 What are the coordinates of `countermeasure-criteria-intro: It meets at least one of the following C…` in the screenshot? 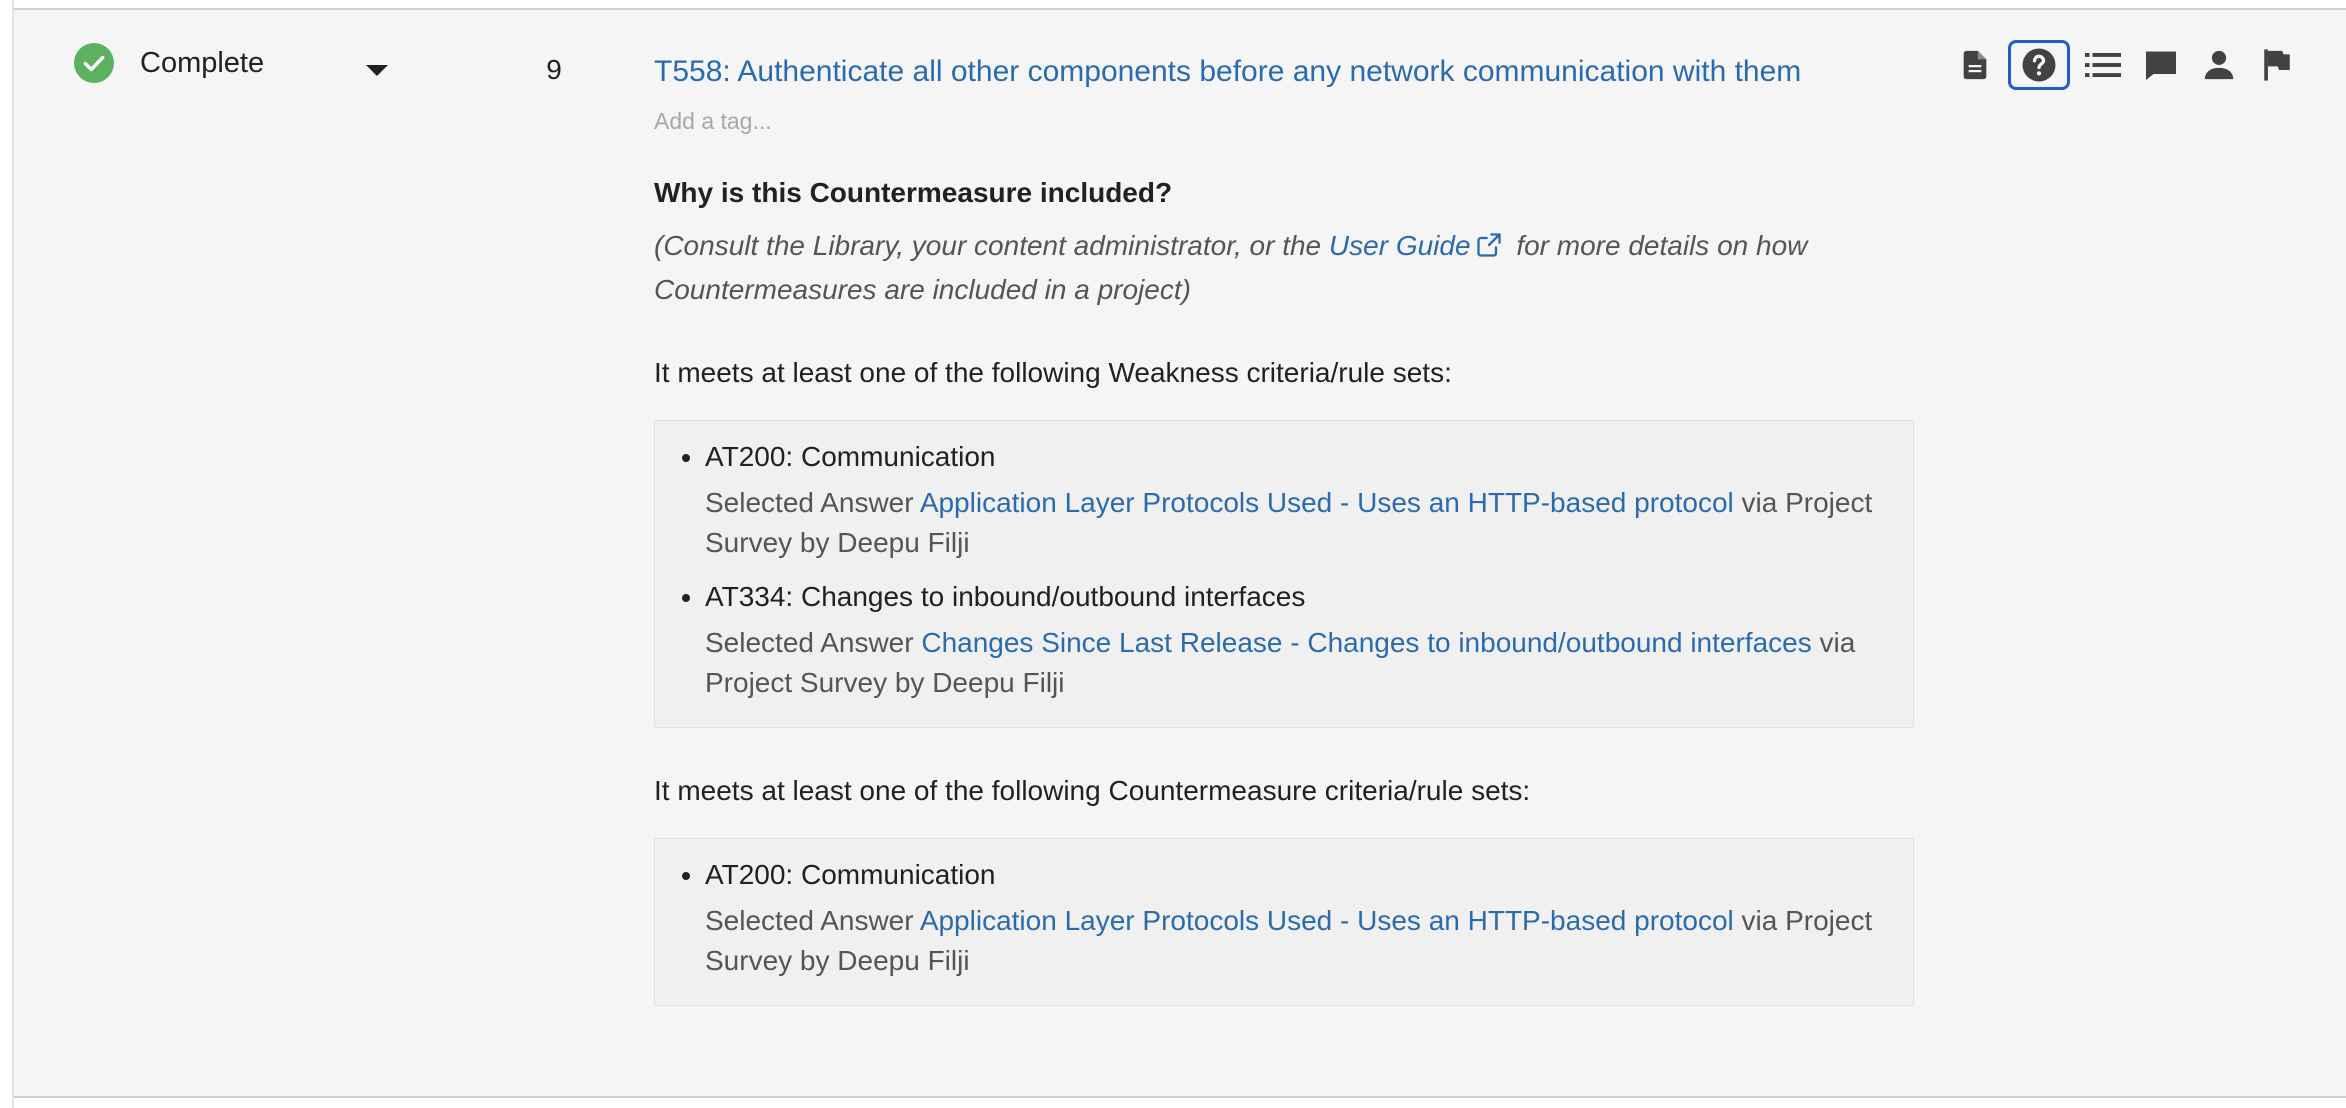 It's located at (1092, 790).